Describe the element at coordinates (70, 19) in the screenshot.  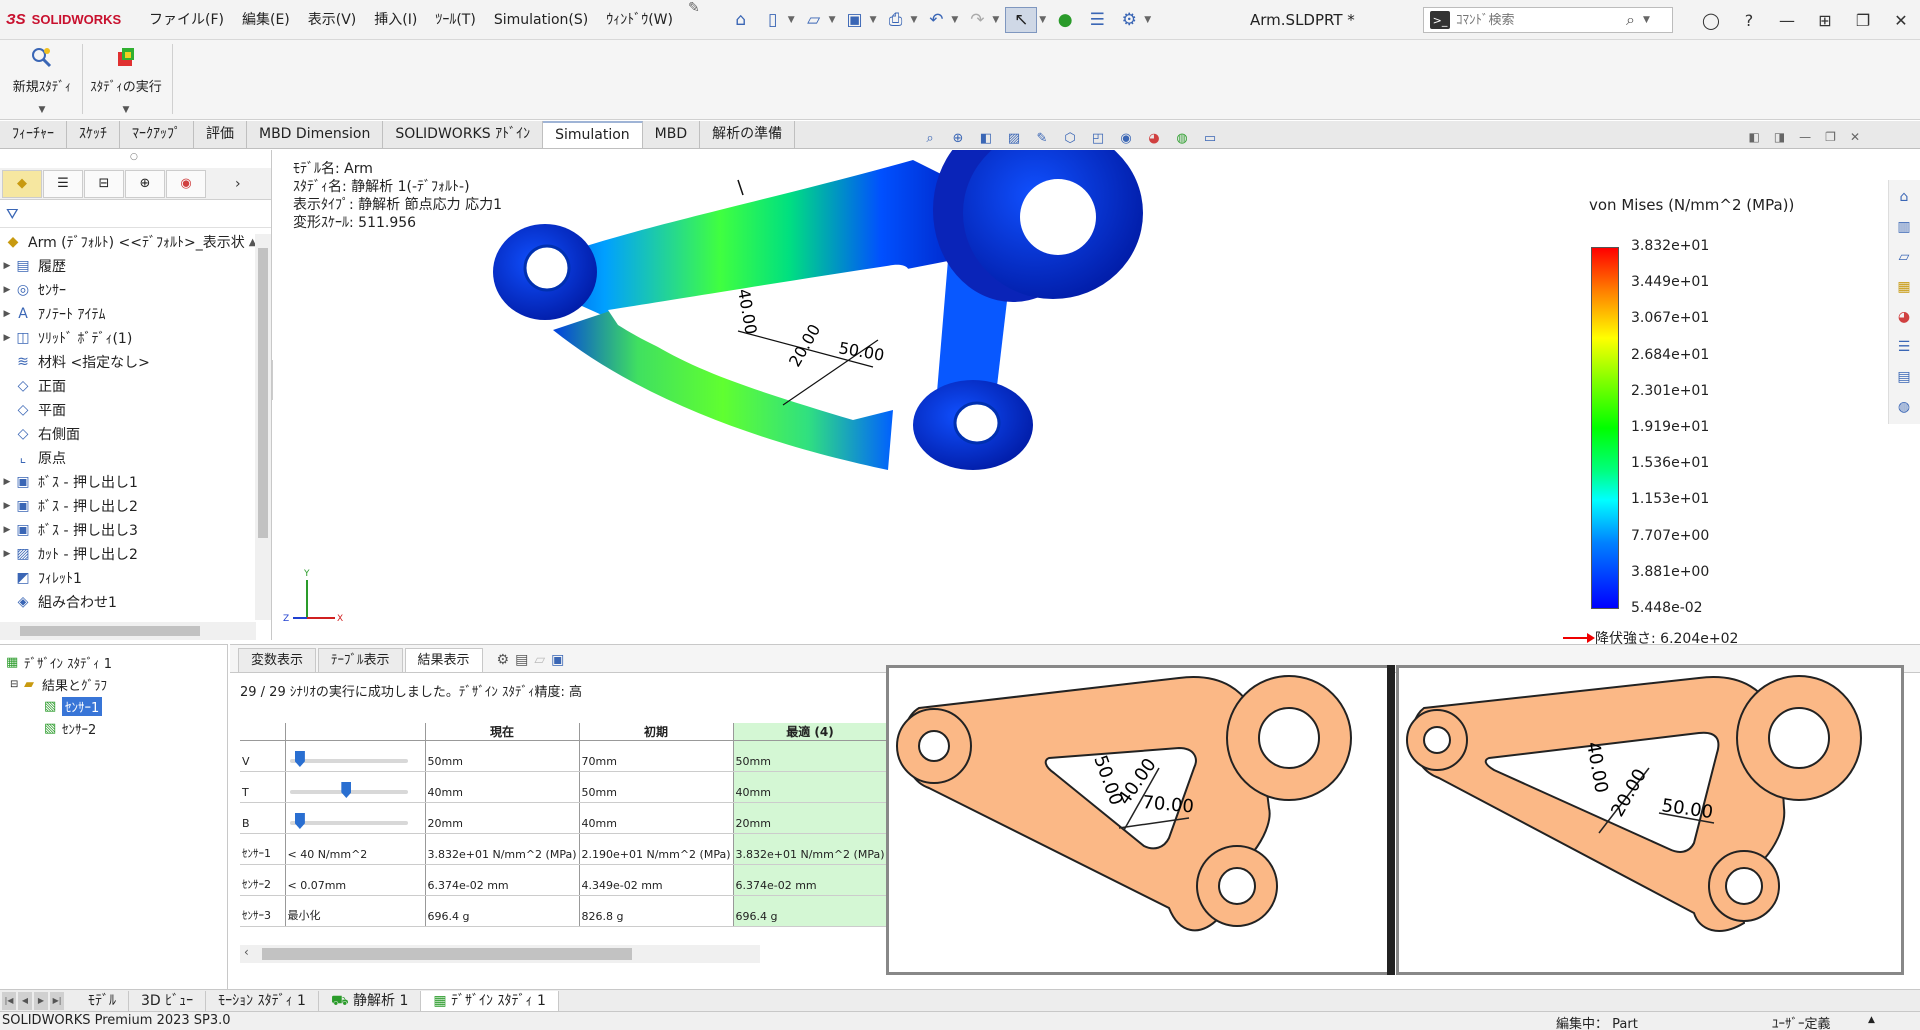
I see `solidworks-logo: ЗS SOLIDWORKS` at that location.